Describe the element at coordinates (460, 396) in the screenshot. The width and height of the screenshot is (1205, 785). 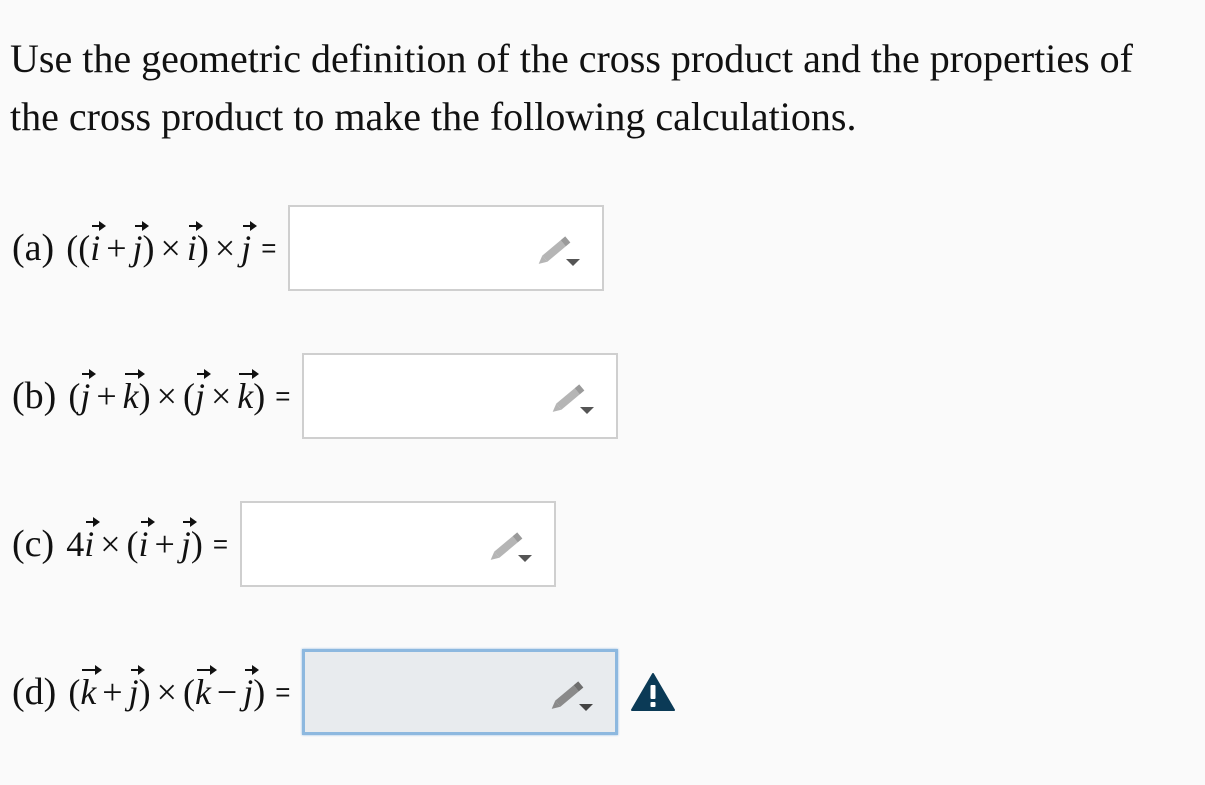
I see `answer-input-b` at that location.